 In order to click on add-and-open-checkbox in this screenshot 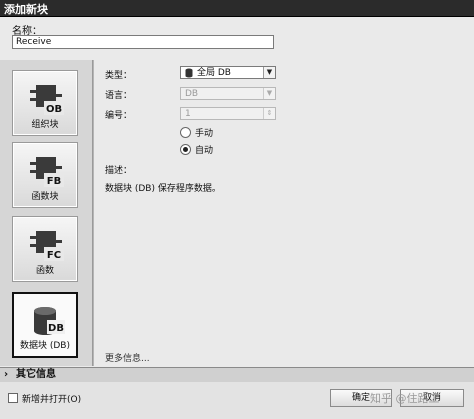, I will do `click(13, 398)`.